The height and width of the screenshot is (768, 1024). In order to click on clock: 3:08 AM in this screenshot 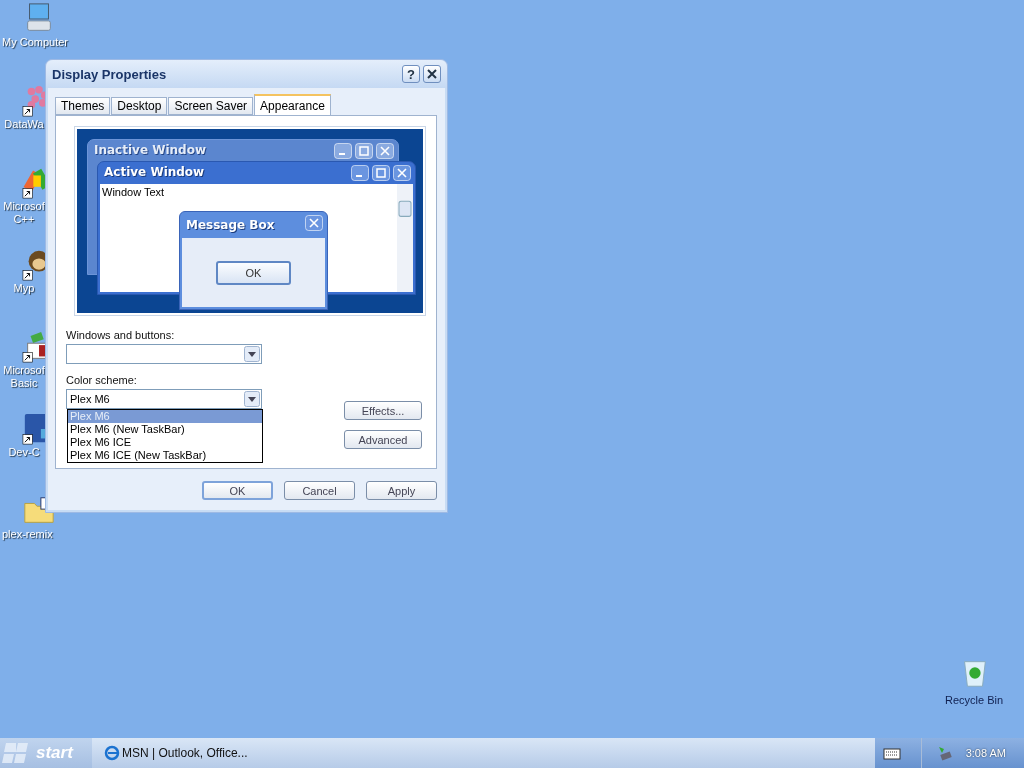, I will do `click(985, 753)`.